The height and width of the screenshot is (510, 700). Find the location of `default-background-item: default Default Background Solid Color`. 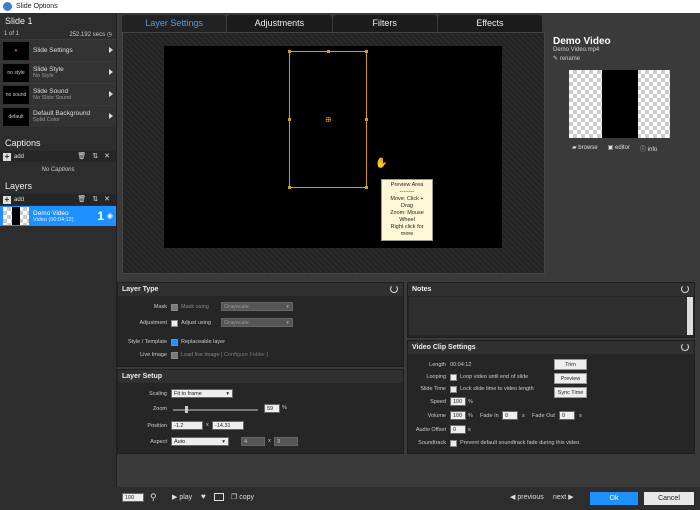

default-background-item: default Default Background Solid Color is located at coordinates (58, 116).